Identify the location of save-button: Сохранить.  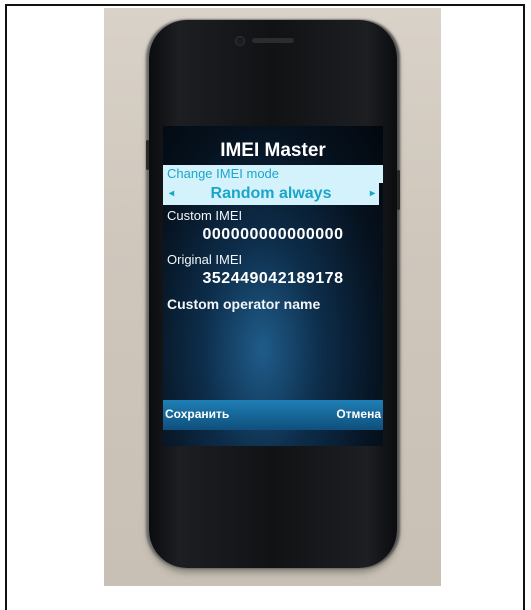
(197, 414).